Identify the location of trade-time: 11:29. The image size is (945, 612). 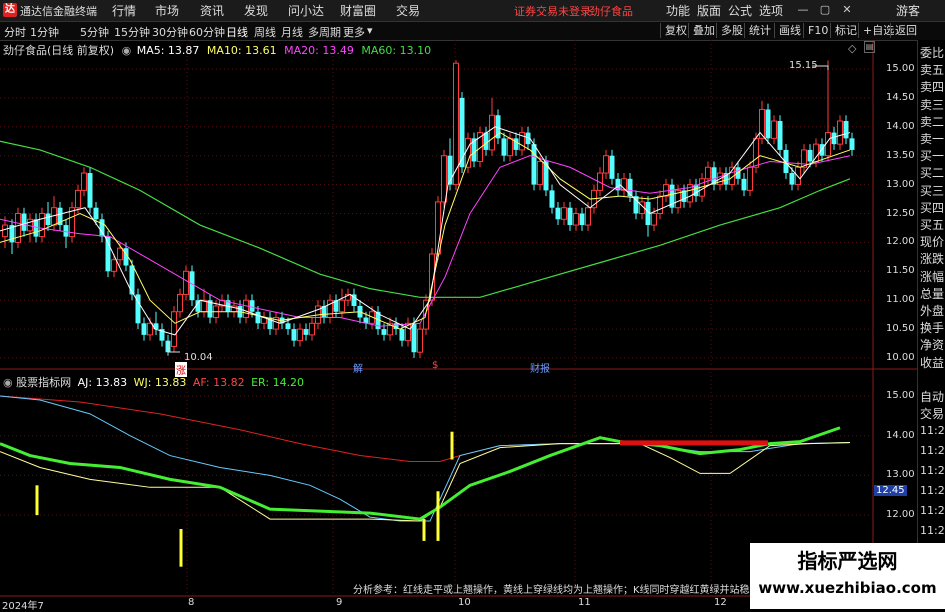
(932, 510).